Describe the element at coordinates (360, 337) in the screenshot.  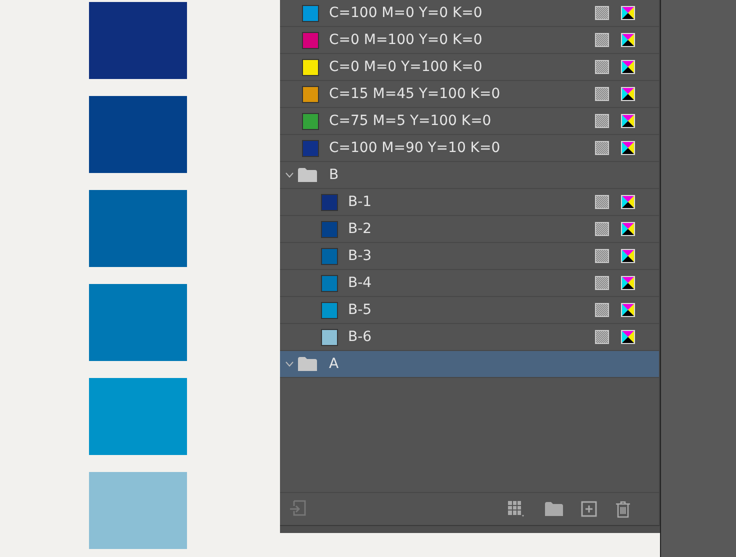
I see `swatch-name: B-6` at that location.